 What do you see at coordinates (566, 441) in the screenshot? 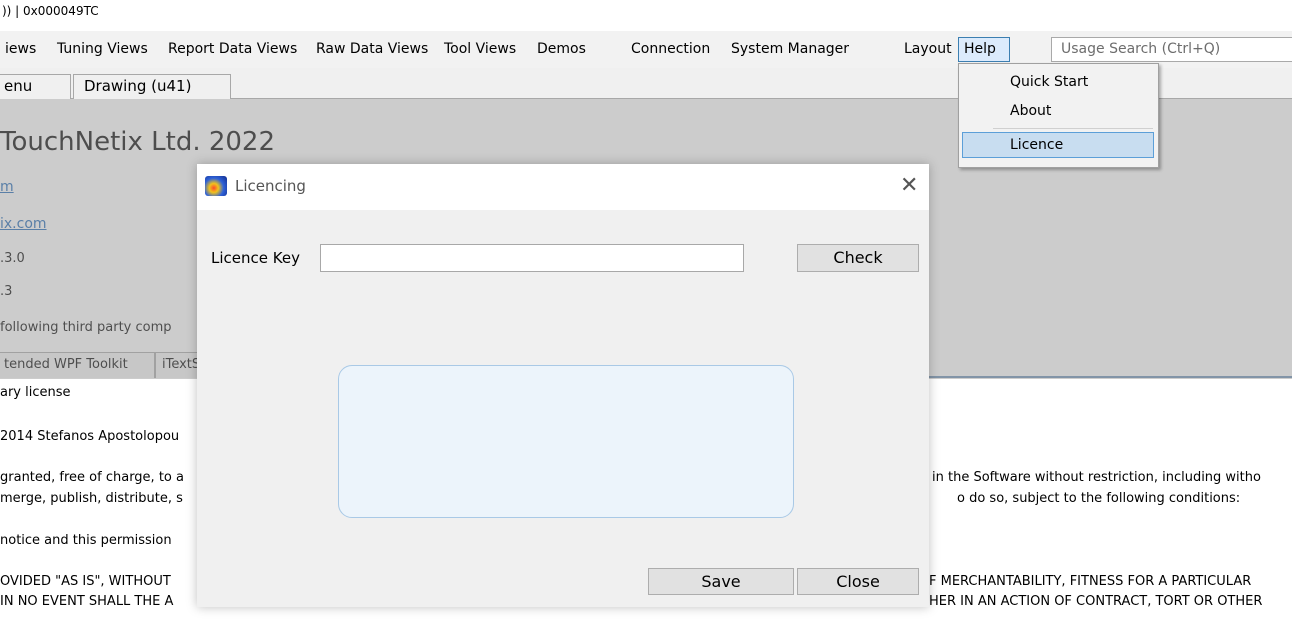
I see `licence-message-box` at bounding box center [566, 441].